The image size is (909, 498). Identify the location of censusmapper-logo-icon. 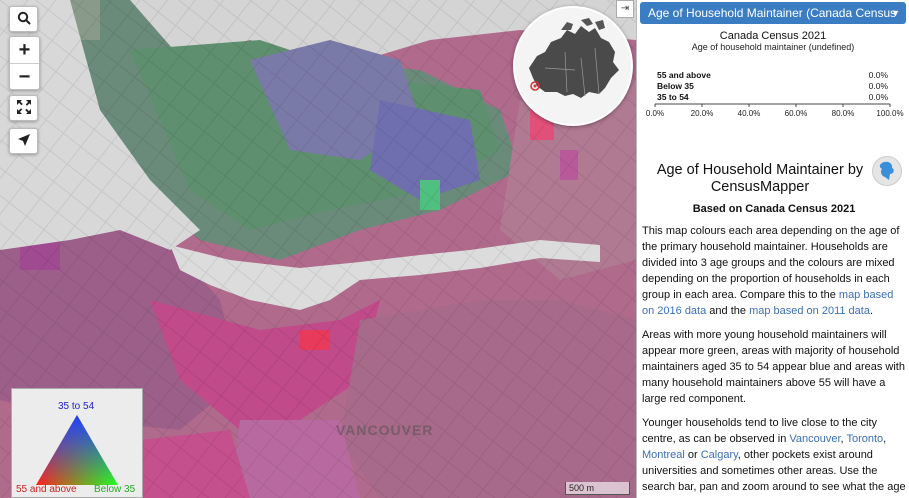
(887, 171).